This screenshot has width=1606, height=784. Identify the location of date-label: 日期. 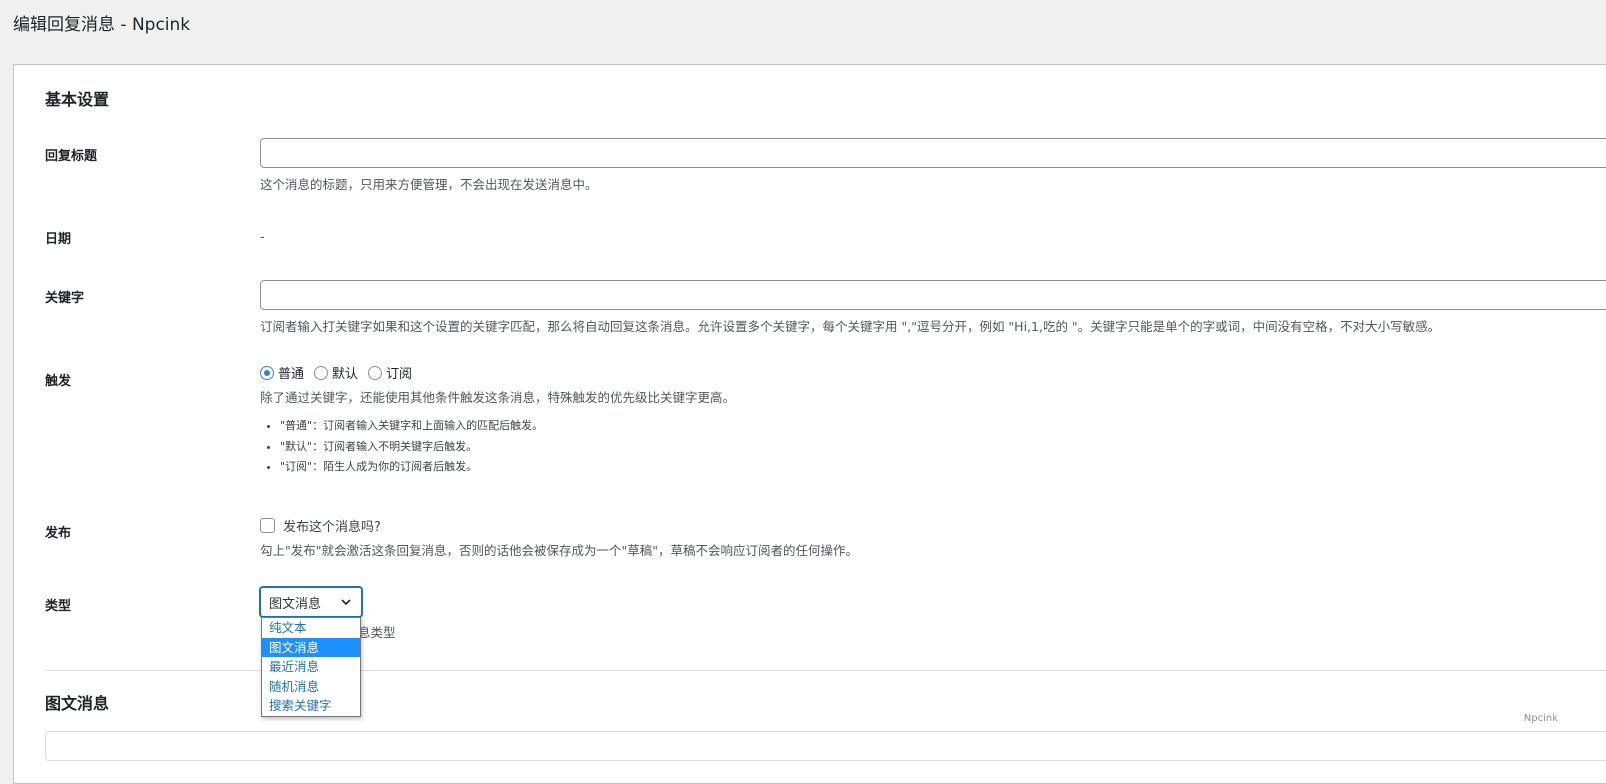
(58, 239).